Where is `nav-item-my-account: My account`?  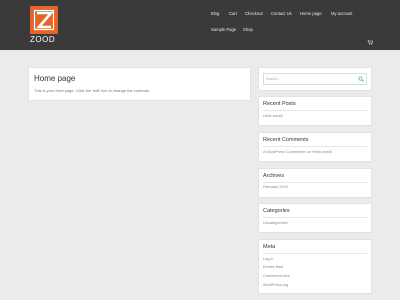
nav-item-my-account: My account is located at coordinates (341, 13).